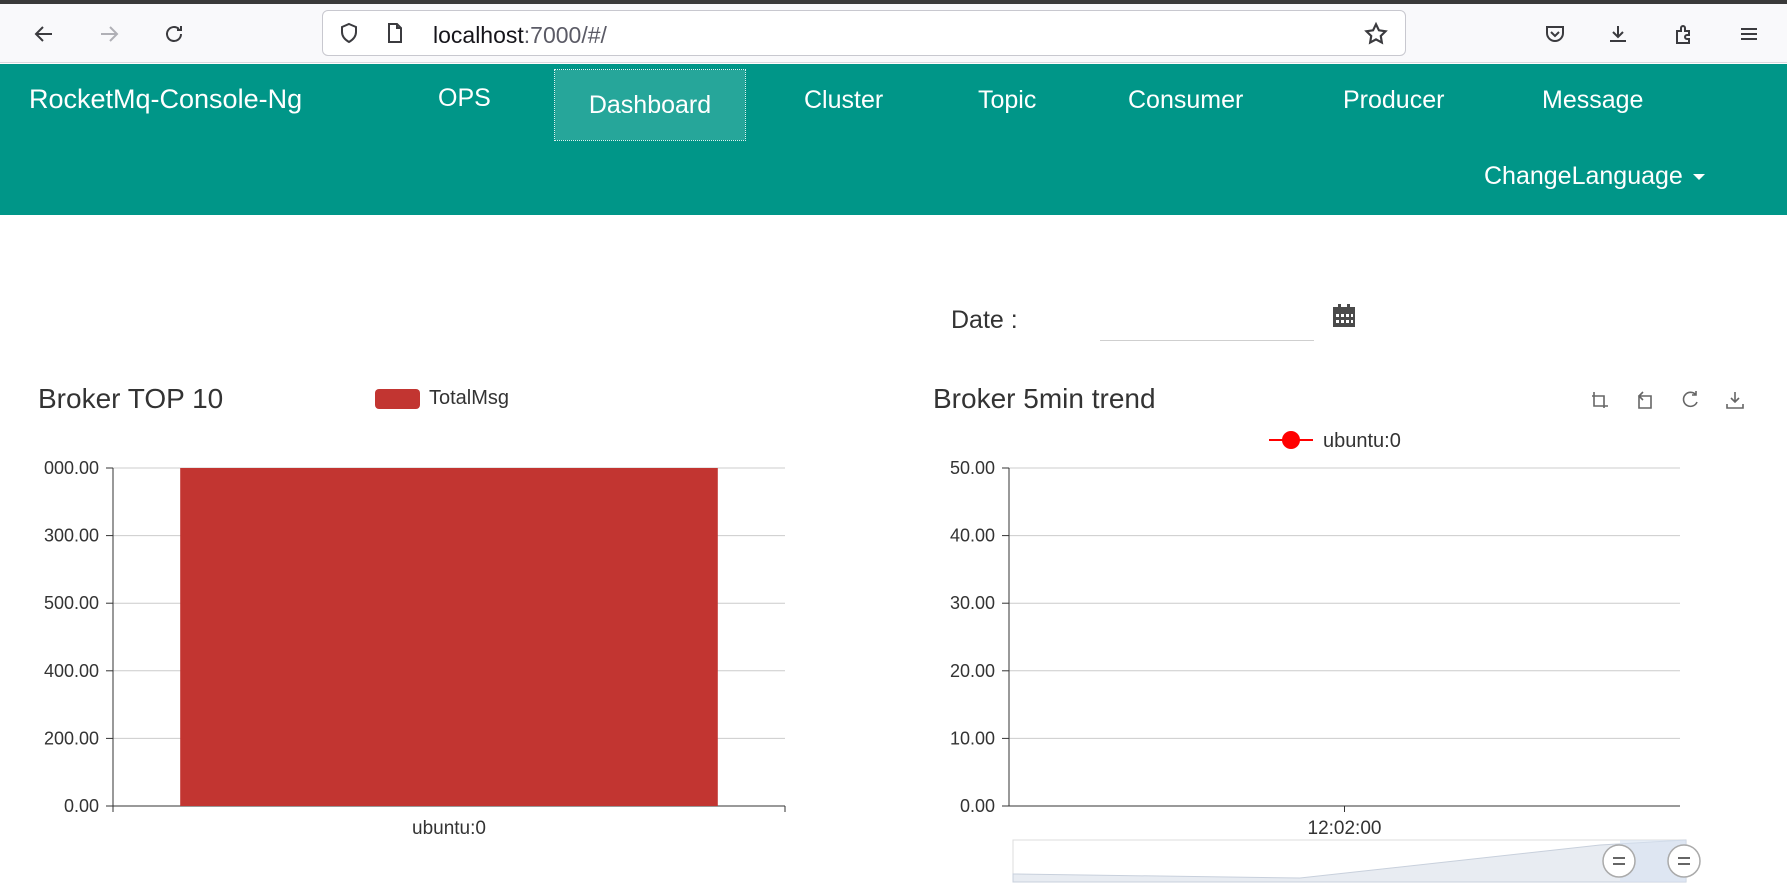 This screenshot has height=886, width=1787. What do you see at coordinates (1376, 34) in the screenshot?
I see `bookmark-star-icon` at bounding box center [1376, 34].